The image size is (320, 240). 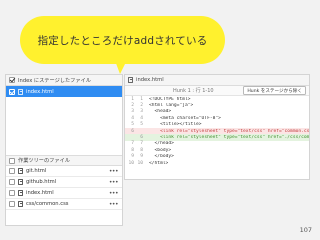 What do you see at coordinates (132, 131) in the screenshot?
I see `old-line-number: 6` at bounding box center [132, 131].